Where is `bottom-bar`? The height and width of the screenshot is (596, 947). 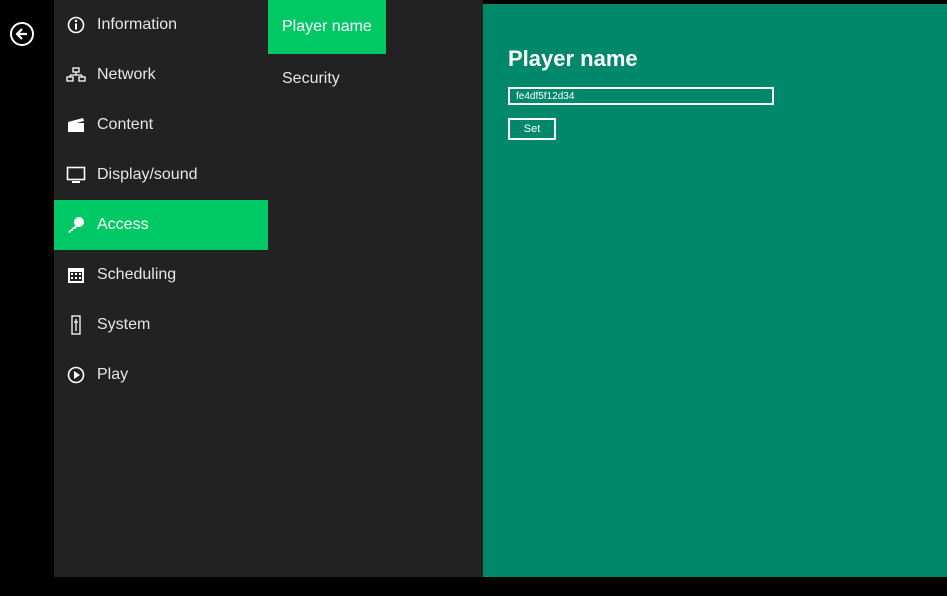 bottom-bar is located at coordinates (473, 586).